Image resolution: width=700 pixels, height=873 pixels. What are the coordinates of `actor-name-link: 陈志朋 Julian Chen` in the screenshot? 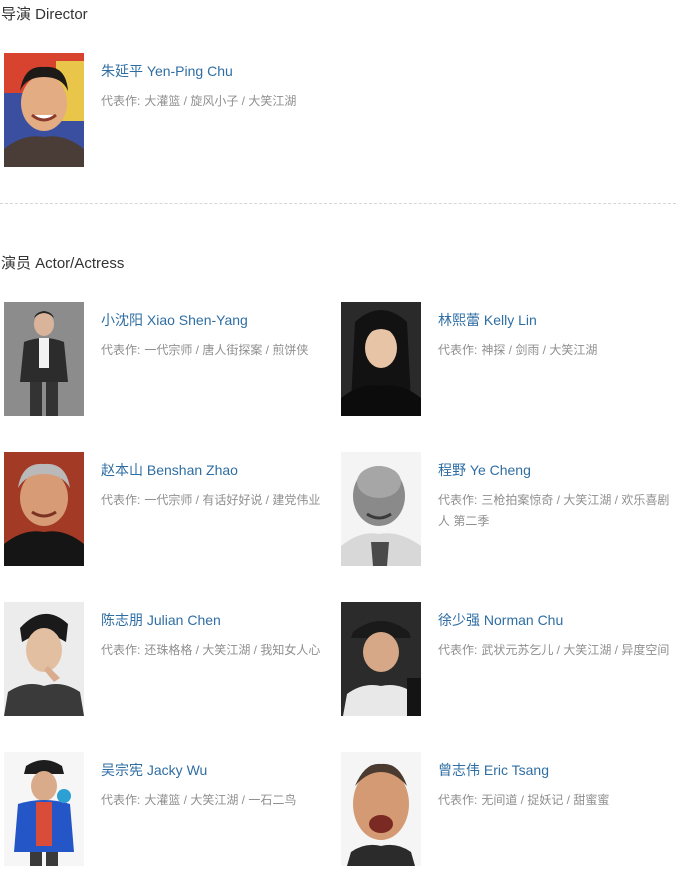 It's located at (161, 620).